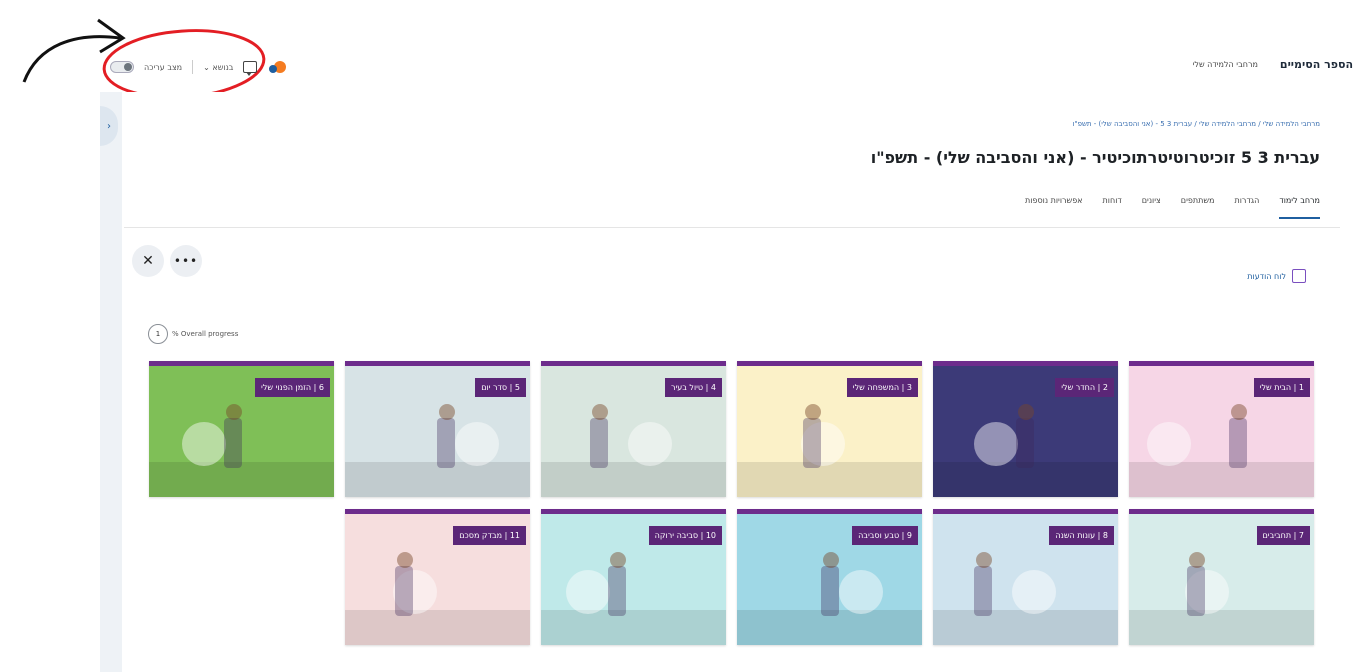 This screenshot has height=672, width=1353. What do you see at coordinates (223, 67) in the screenshot?
I see `language-label: בנושא` at bounding box center [223, 67].